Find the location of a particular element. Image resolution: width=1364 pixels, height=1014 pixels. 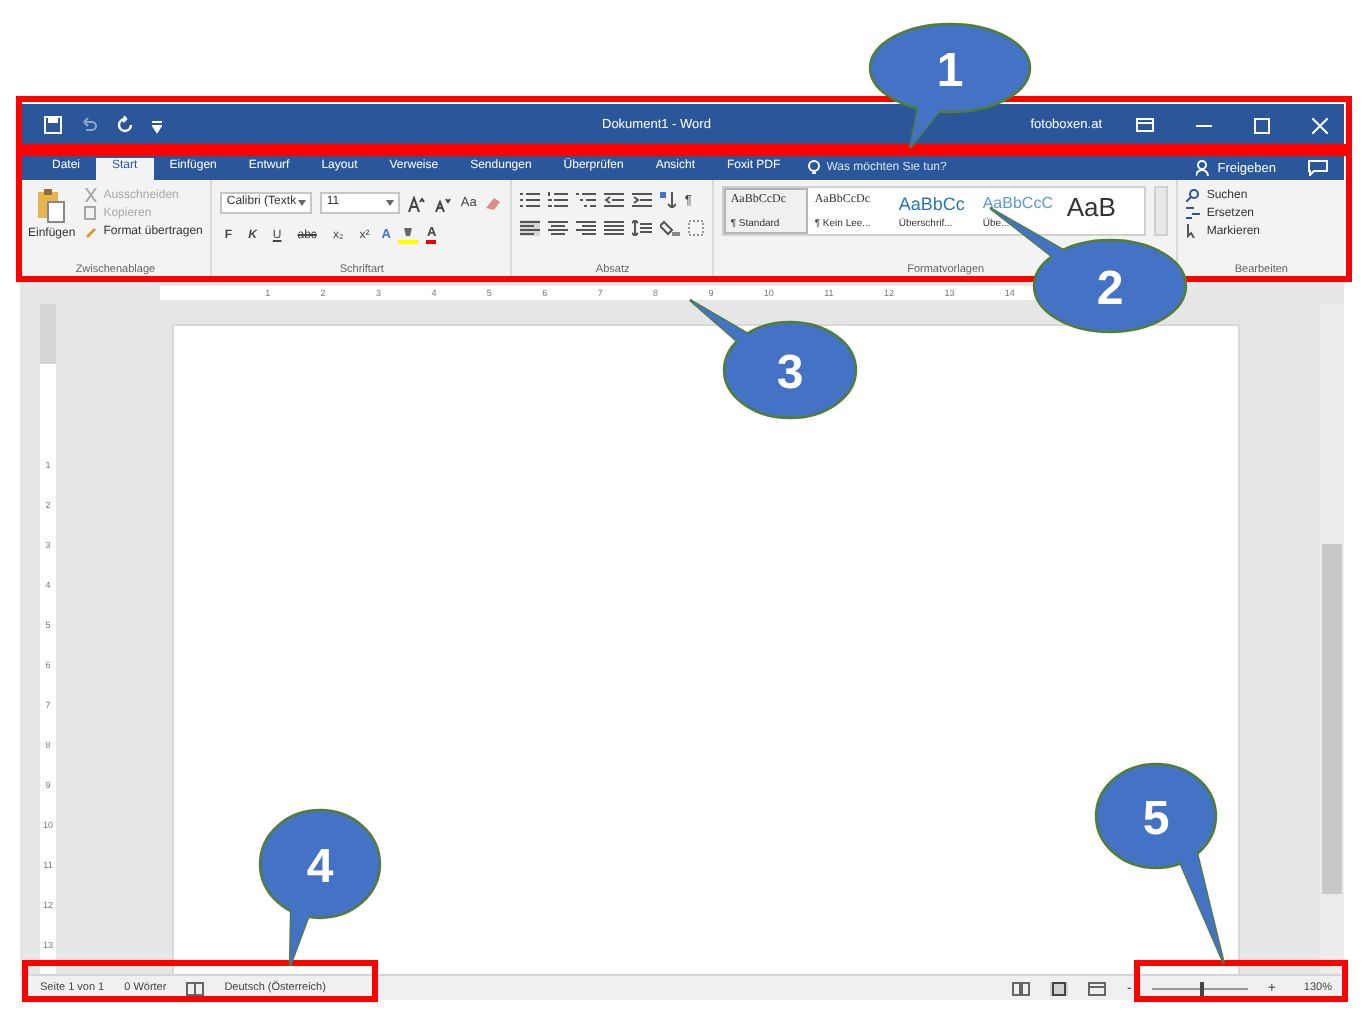

multilevel-list-icon is located at coordinates (586, 200).